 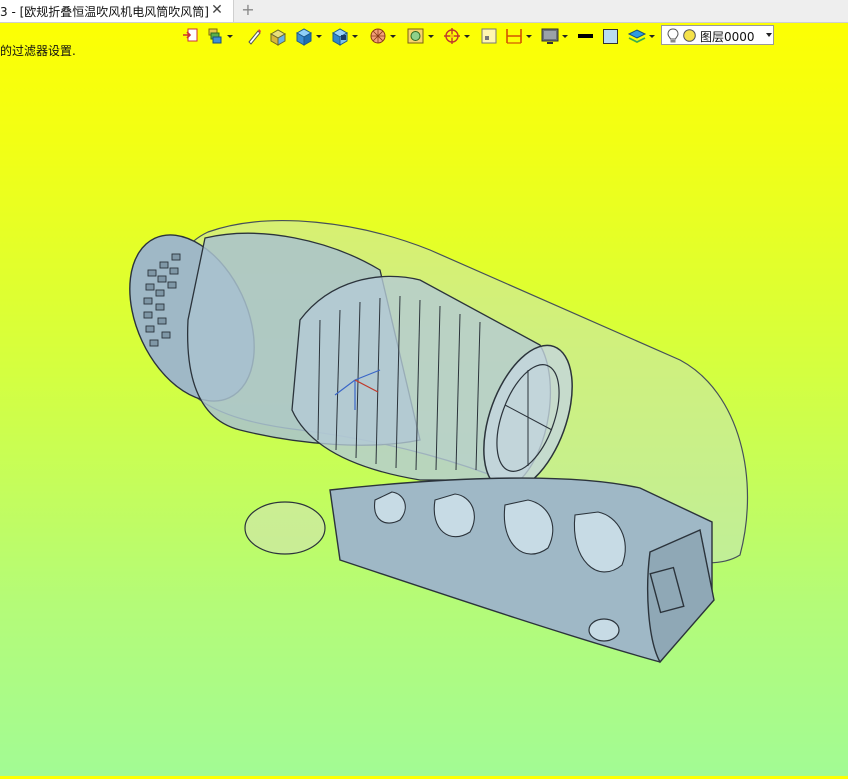 I want to click on sphere-render-icon, so click(x=382, y=36).